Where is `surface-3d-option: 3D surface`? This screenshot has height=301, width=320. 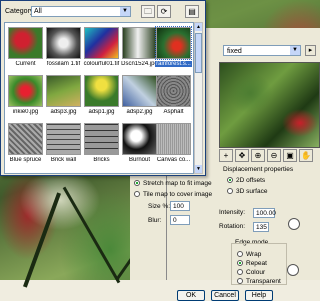 surface-3d-option: 3D surface is located at coordinates (247, 191).